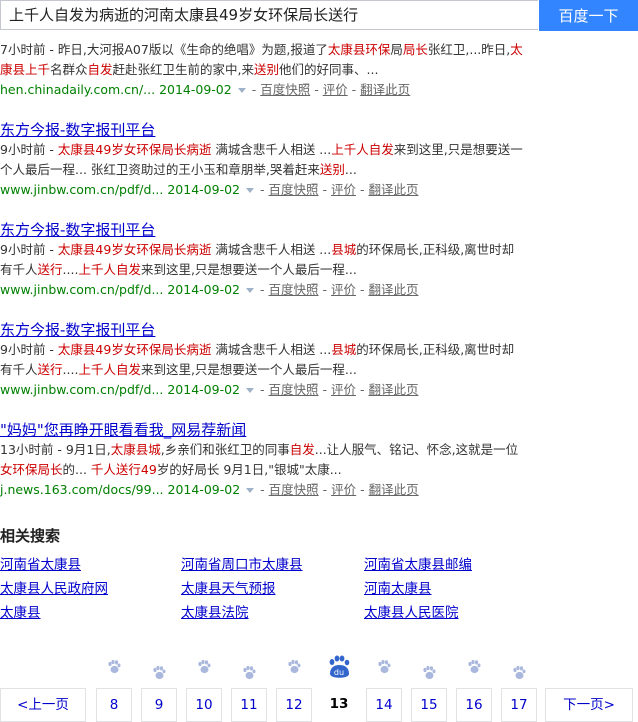 This screenshot has width=638, height=722. What do you see at coordinates (228, 587) in the screenshot?
I see `related-search-link: 太康县天气预报` at bounding box center [228, 587].